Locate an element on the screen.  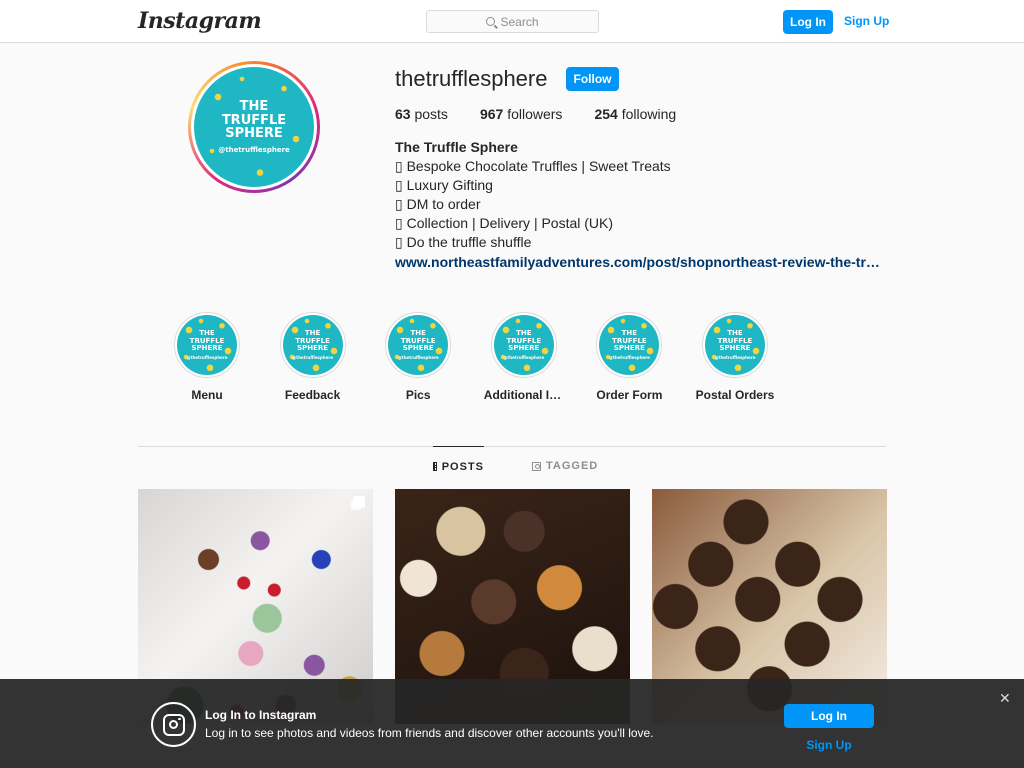
avatar-inner: THE TRUFFLE SPHERE @thetrufflesphere is located at coordinates (254, 127).